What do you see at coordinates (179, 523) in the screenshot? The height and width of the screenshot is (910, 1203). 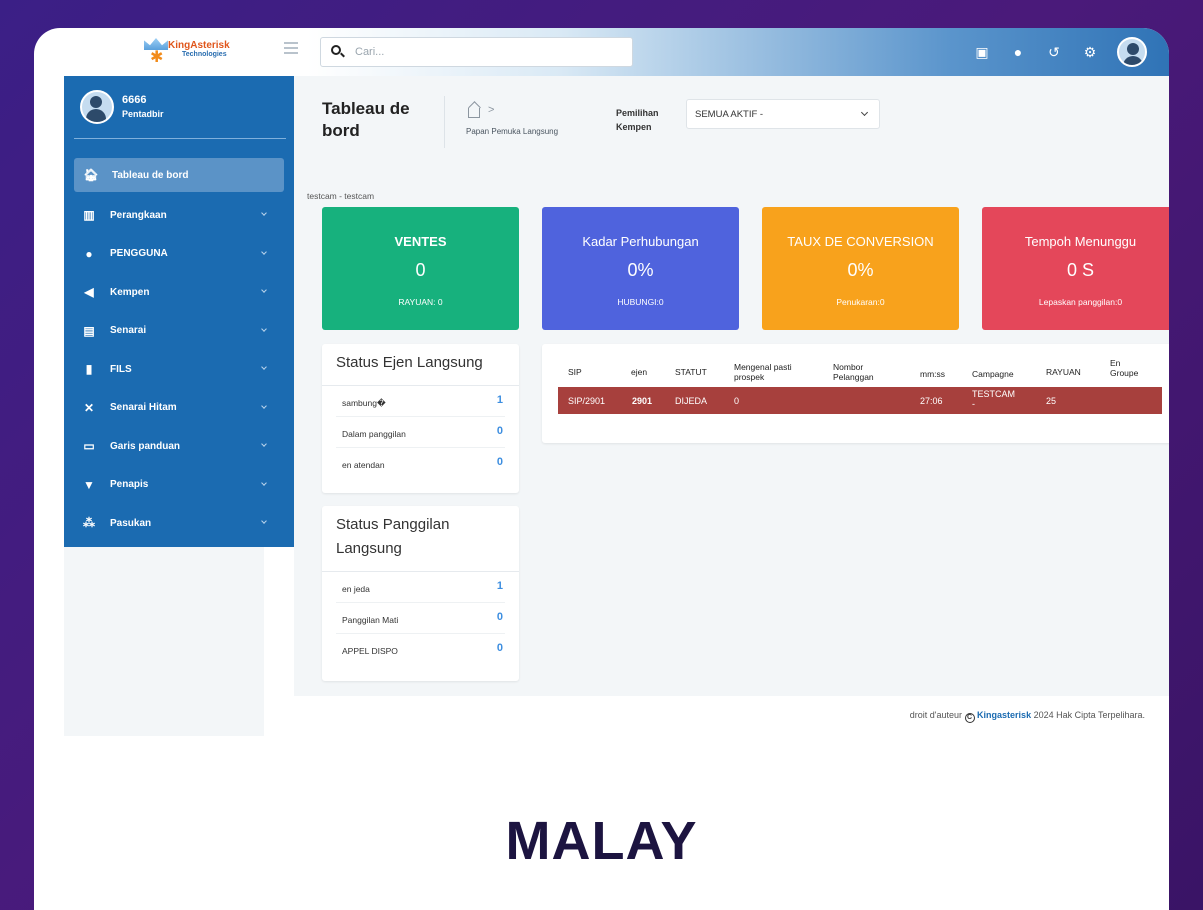 I see `sidebar-item-pasukan: ⁂ Pasukan` at bounding box center [179, 523].